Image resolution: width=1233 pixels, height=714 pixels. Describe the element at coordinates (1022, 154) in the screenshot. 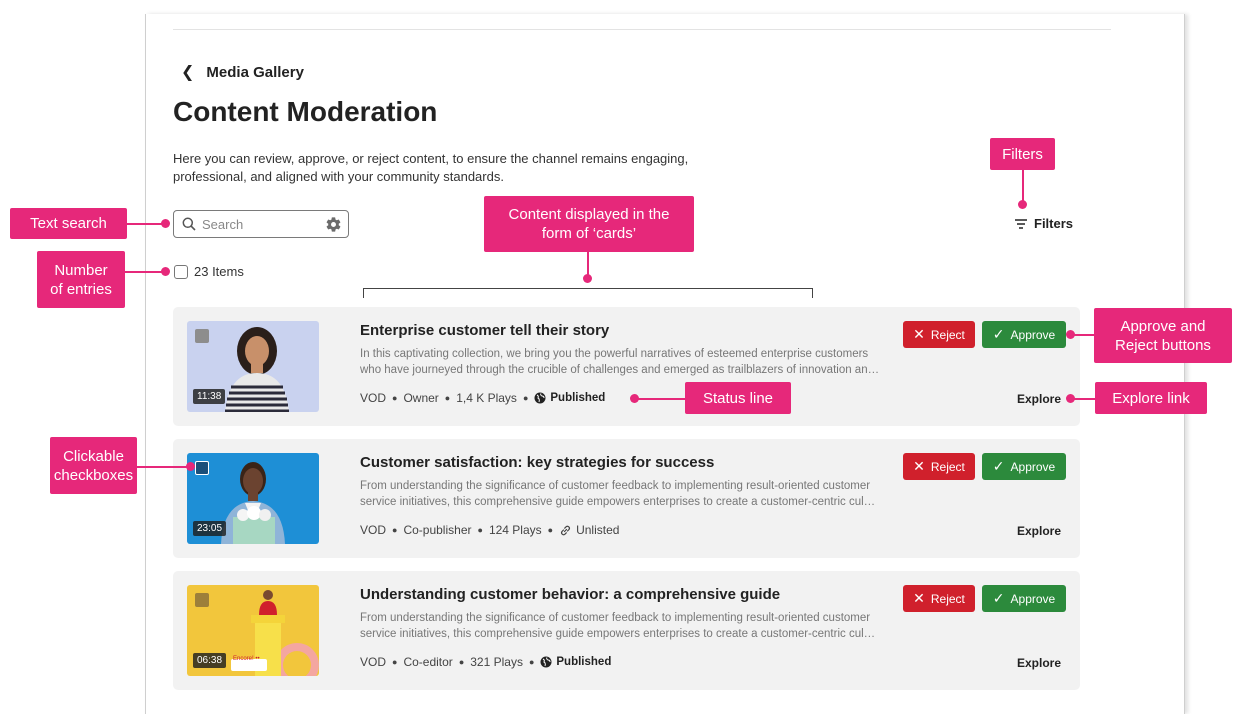

I see `annotation-filters: Filters` at that location.